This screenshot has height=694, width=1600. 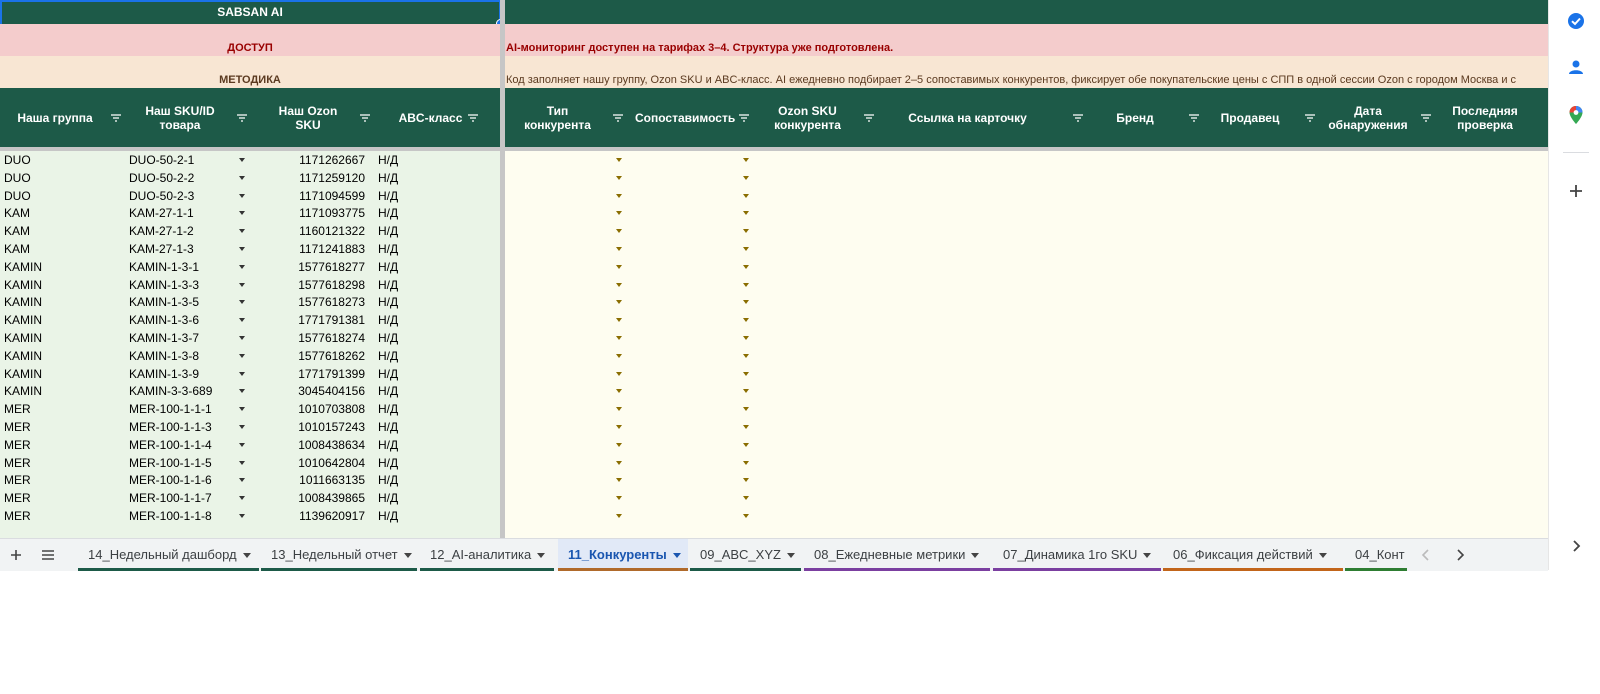 I want to click on table-row: MER MER-100-1-1-6 1011663135 Н/Д, so click(x=774, y=480).